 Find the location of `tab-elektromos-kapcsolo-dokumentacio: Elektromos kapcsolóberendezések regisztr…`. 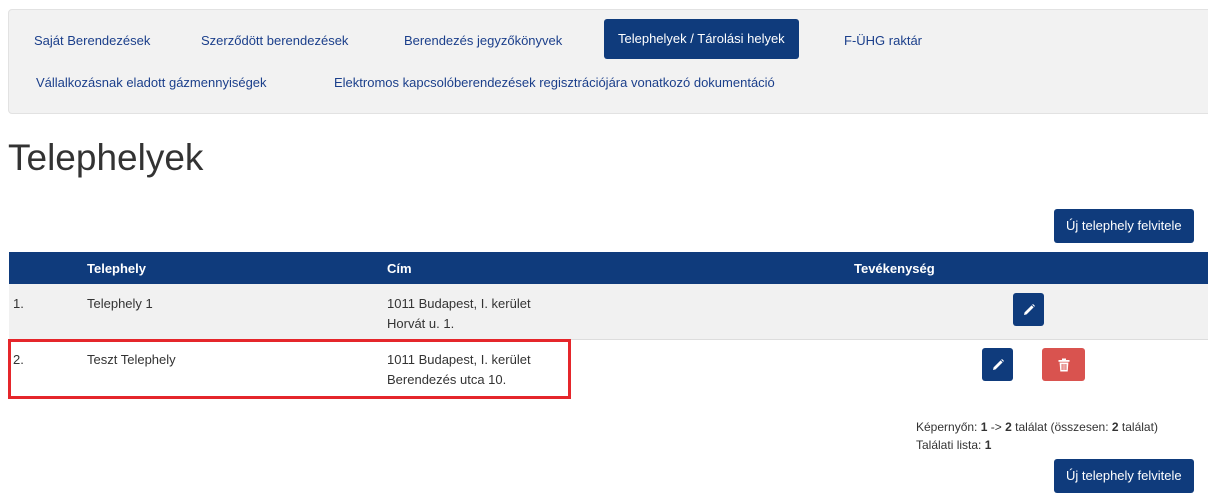

tab-elektromos-kapcsolo-dokumentacio: Elektromos kapcsolóberendezések regisztr… is located at coordinates (554, 83).